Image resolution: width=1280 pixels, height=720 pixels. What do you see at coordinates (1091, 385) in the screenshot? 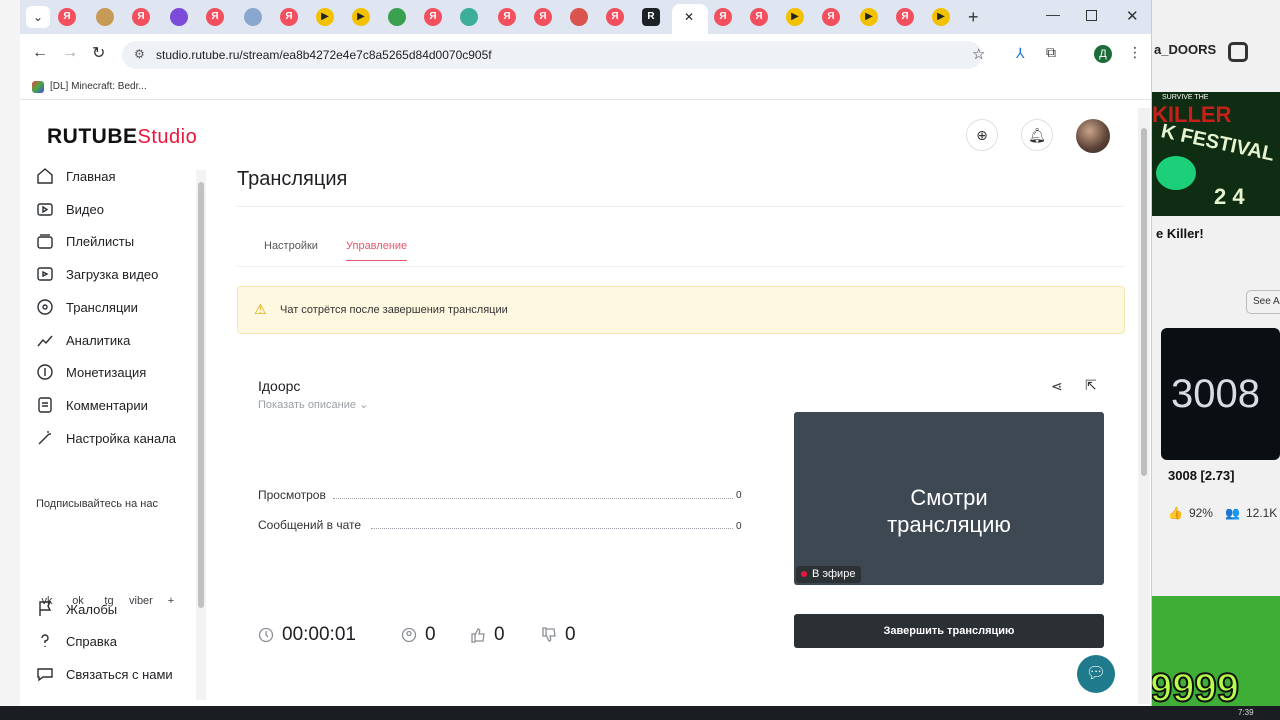
I see `open-external-icon: ⇱` at bounding box center [1091, 385].